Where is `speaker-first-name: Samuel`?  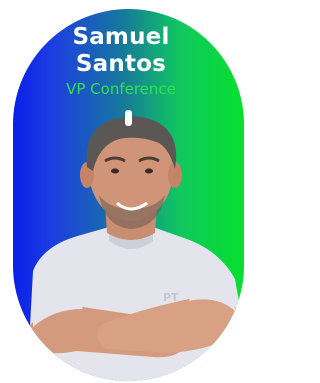 speaker-first-name: Samuel is located at coordinates (121, 37).